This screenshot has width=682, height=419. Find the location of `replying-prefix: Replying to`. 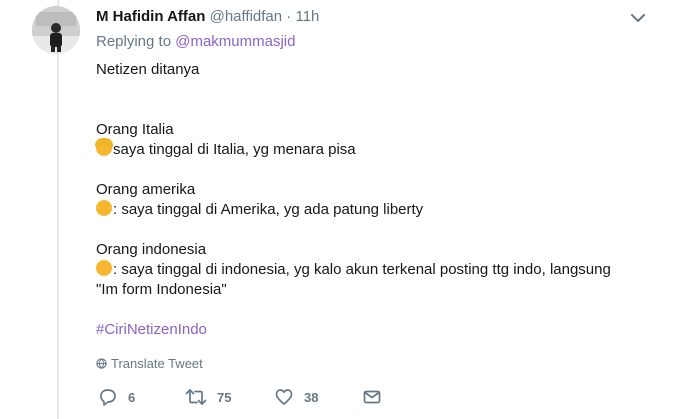

replying-prefix: Replying to is located at coordinates (134, 41).